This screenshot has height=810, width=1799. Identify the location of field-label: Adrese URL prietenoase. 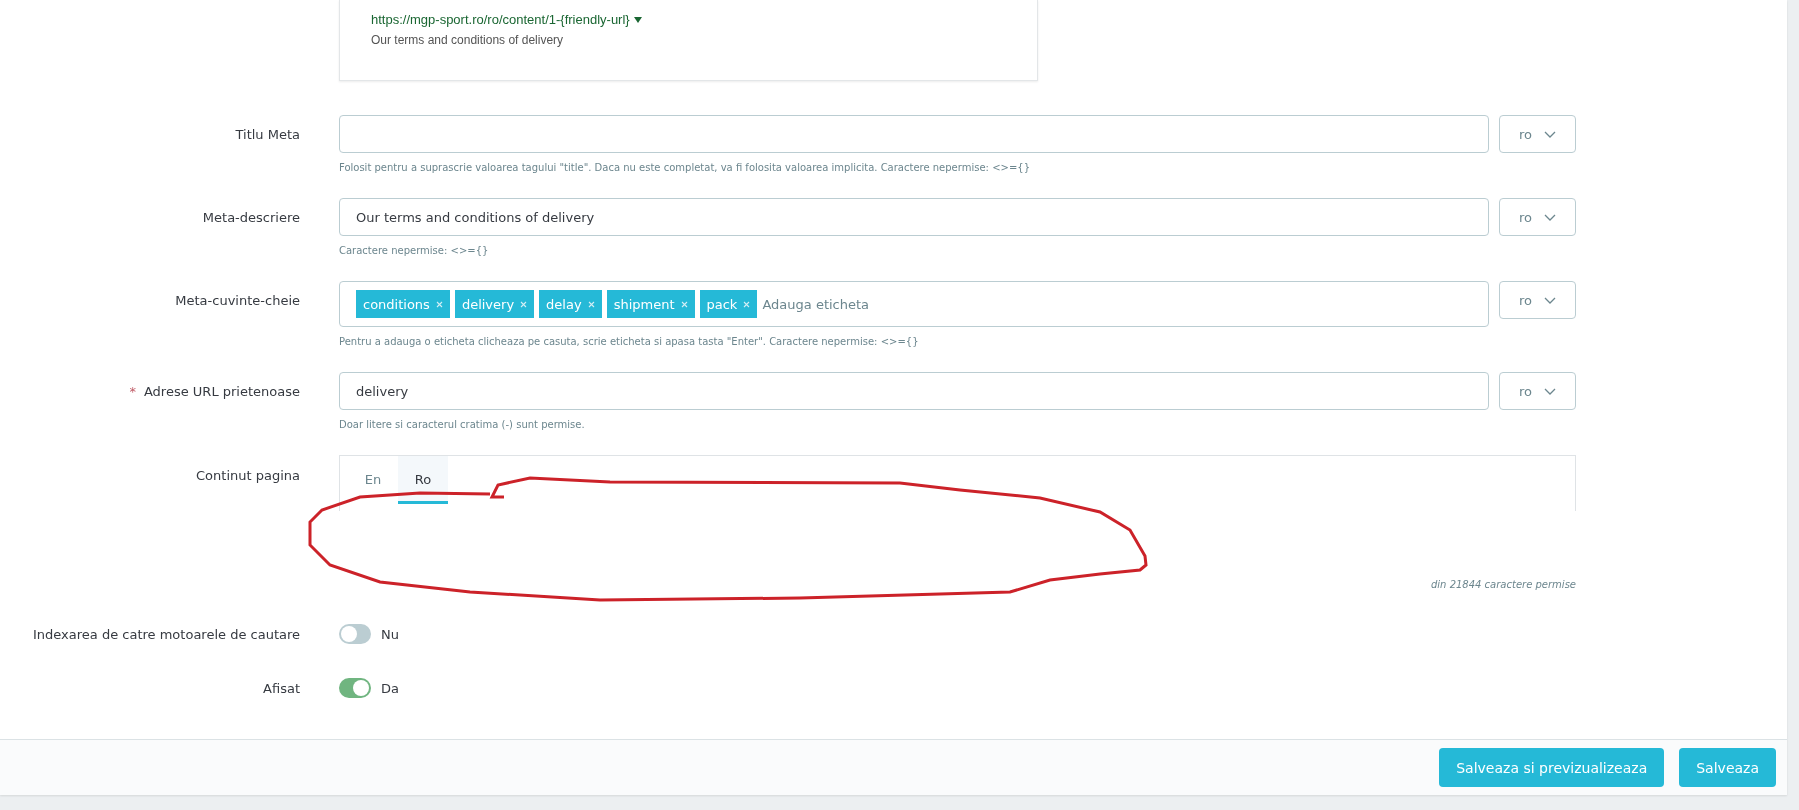
(221, 391).